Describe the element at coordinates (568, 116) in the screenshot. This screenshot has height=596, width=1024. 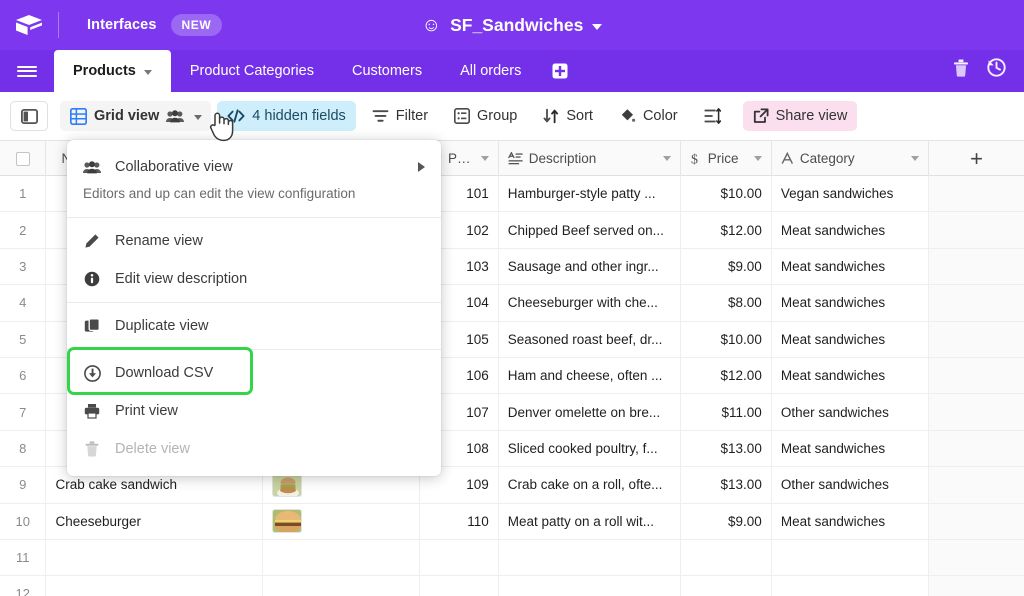
I see `sort-button: Sort` at that location.